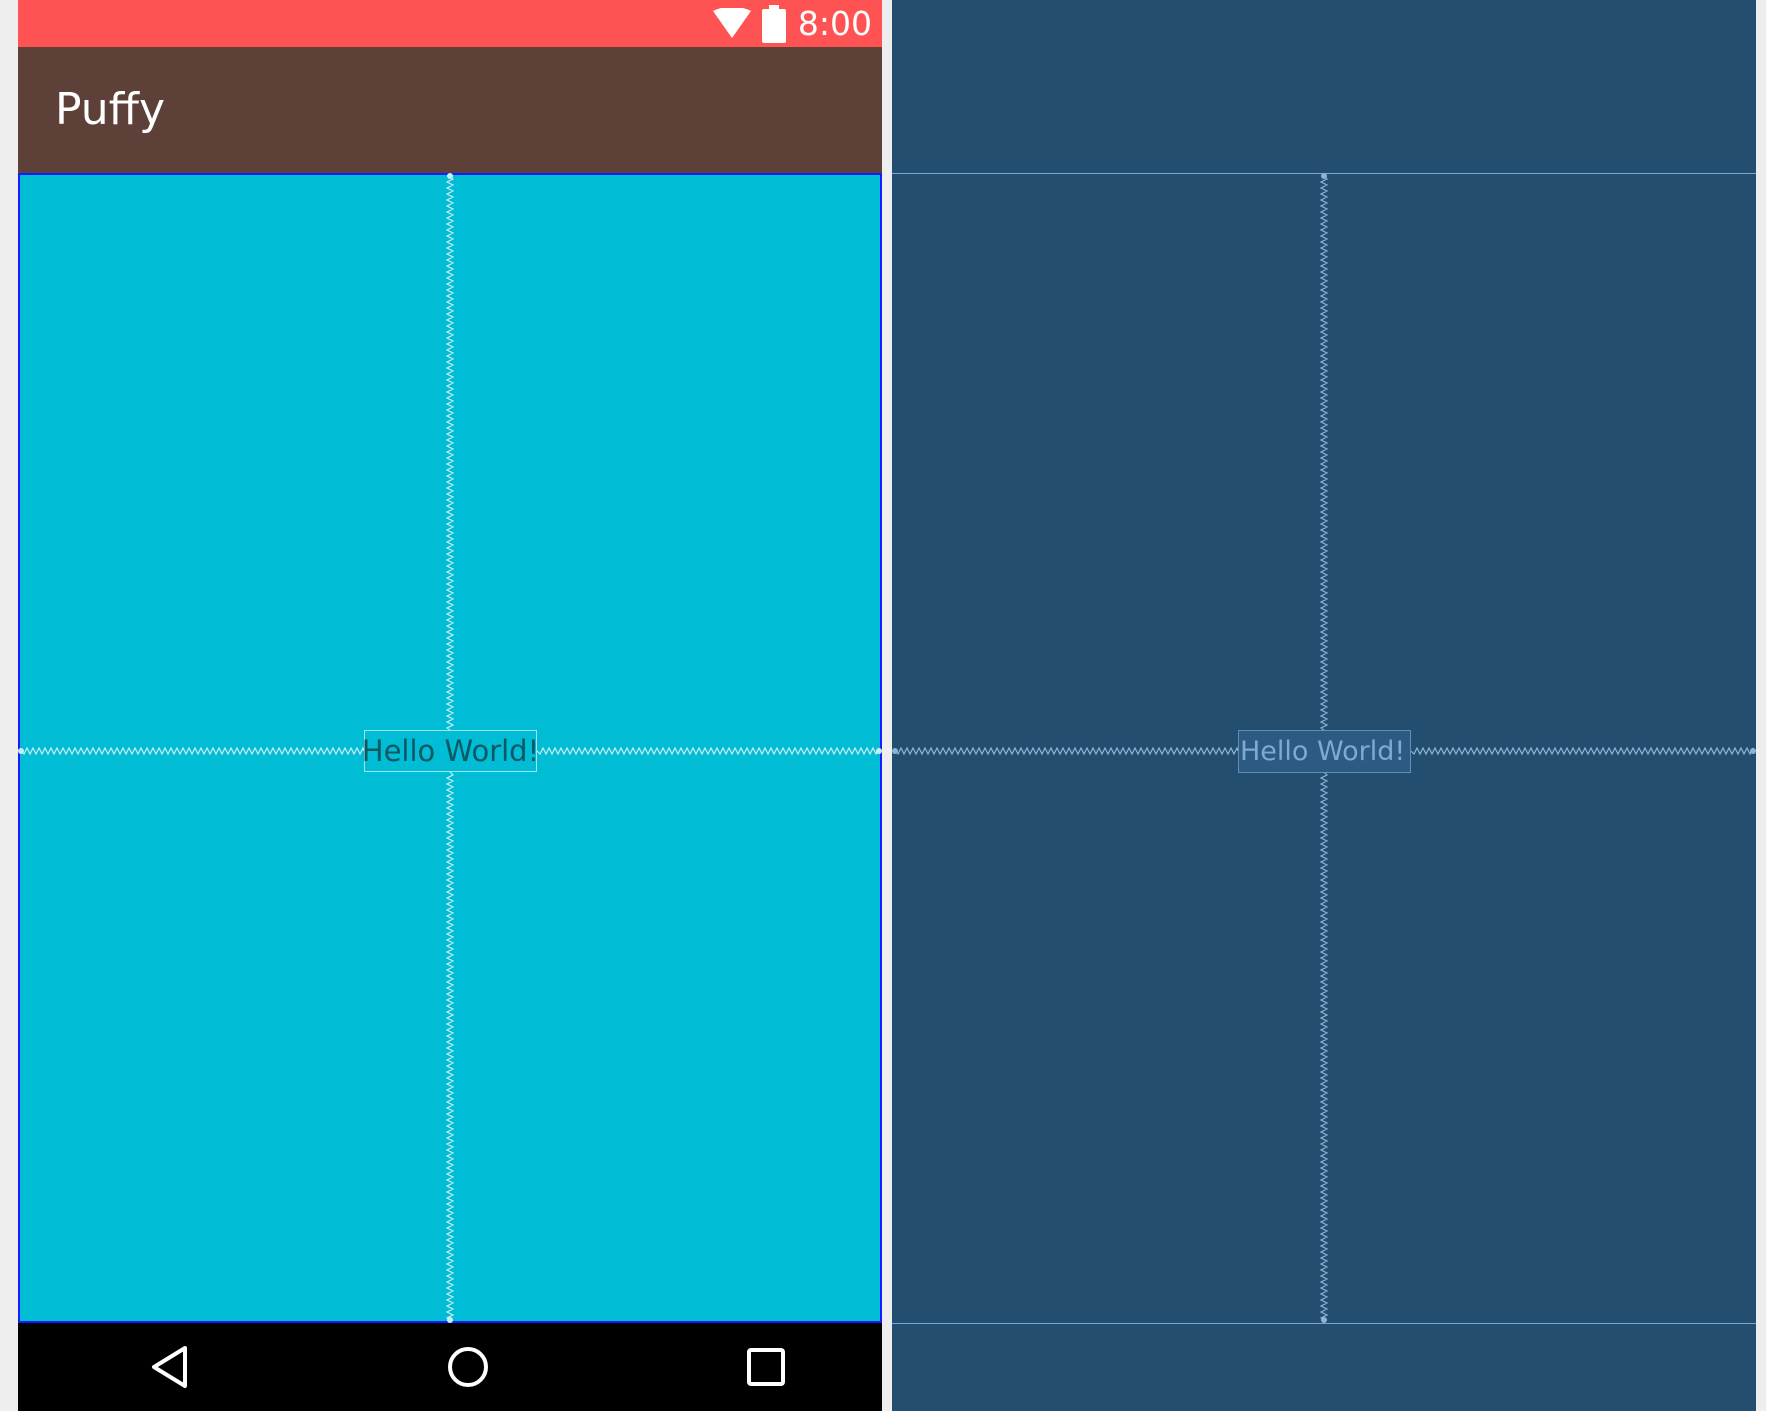 This screenshot has height=1411, width=1766. I want to click on battery-icon, so click(773, 23).